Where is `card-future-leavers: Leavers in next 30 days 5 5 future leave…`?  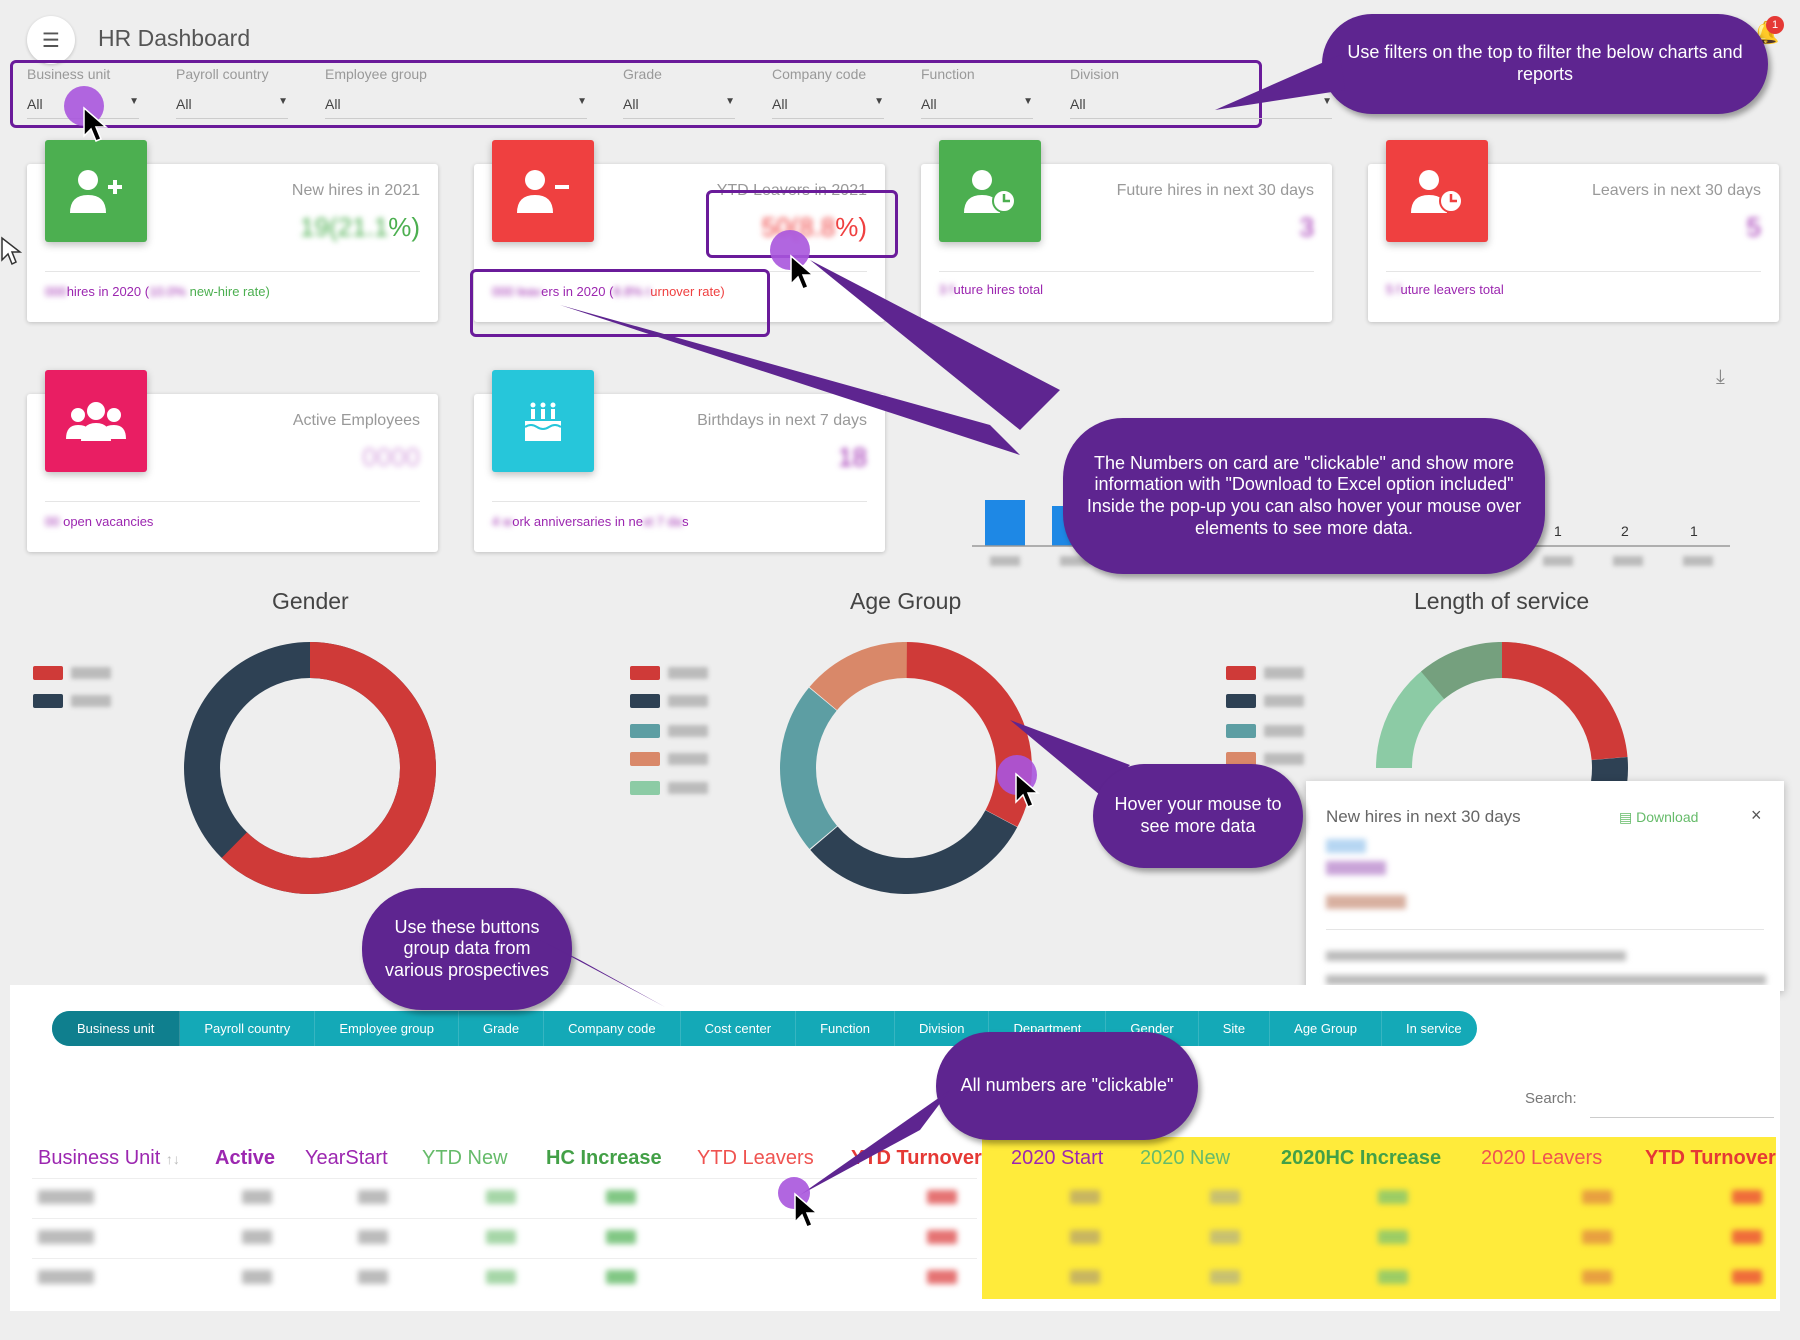
card-future-leavers: Leavers in next 30 days 5 5 future leave… is located at coordinates (1573, 231).